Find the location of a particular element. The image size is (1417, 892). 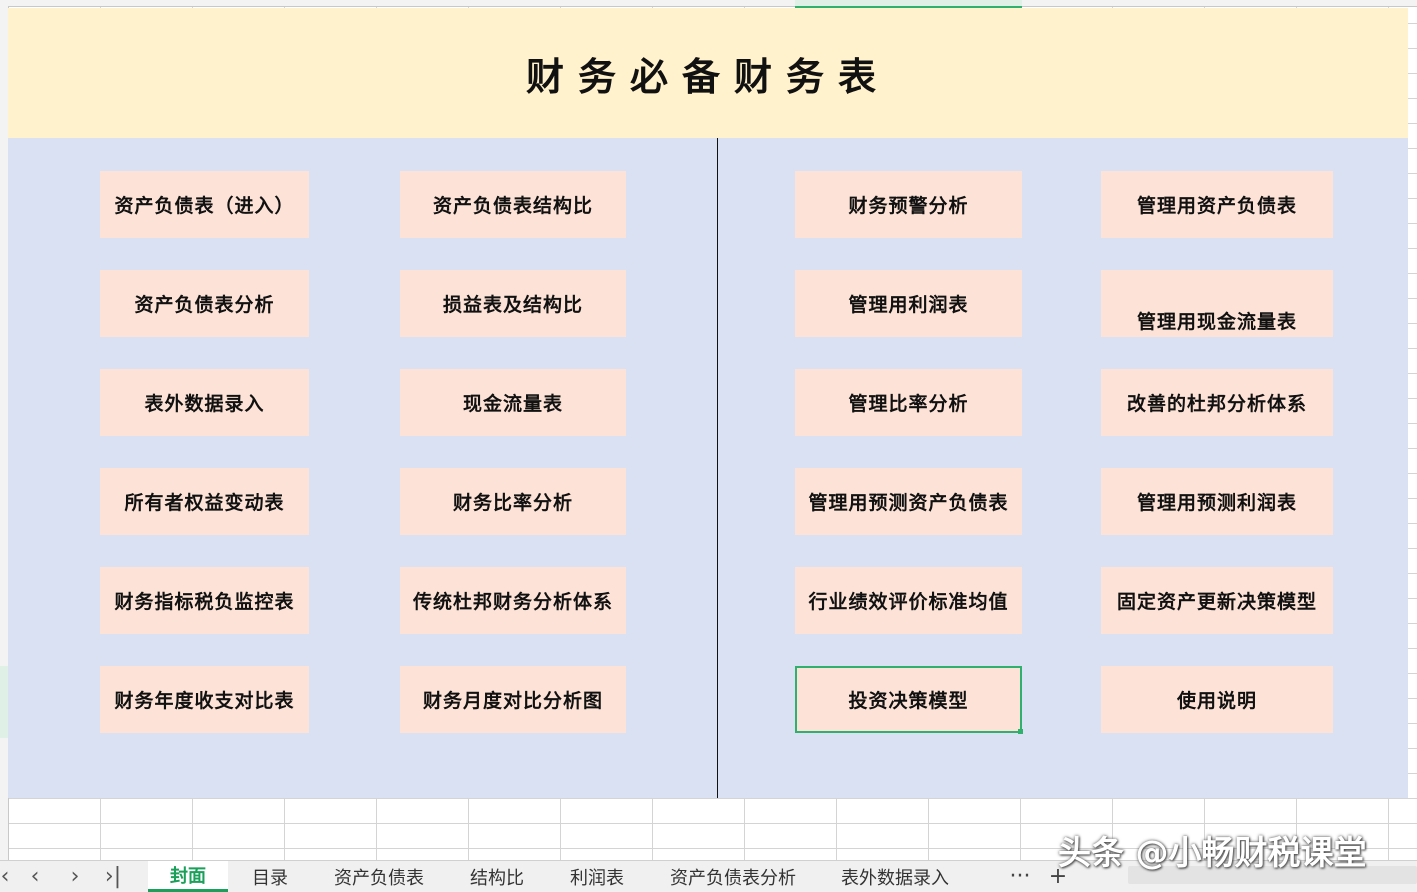

menu-button-instructions: 使用说明 is located at coordinates (1217, 699).